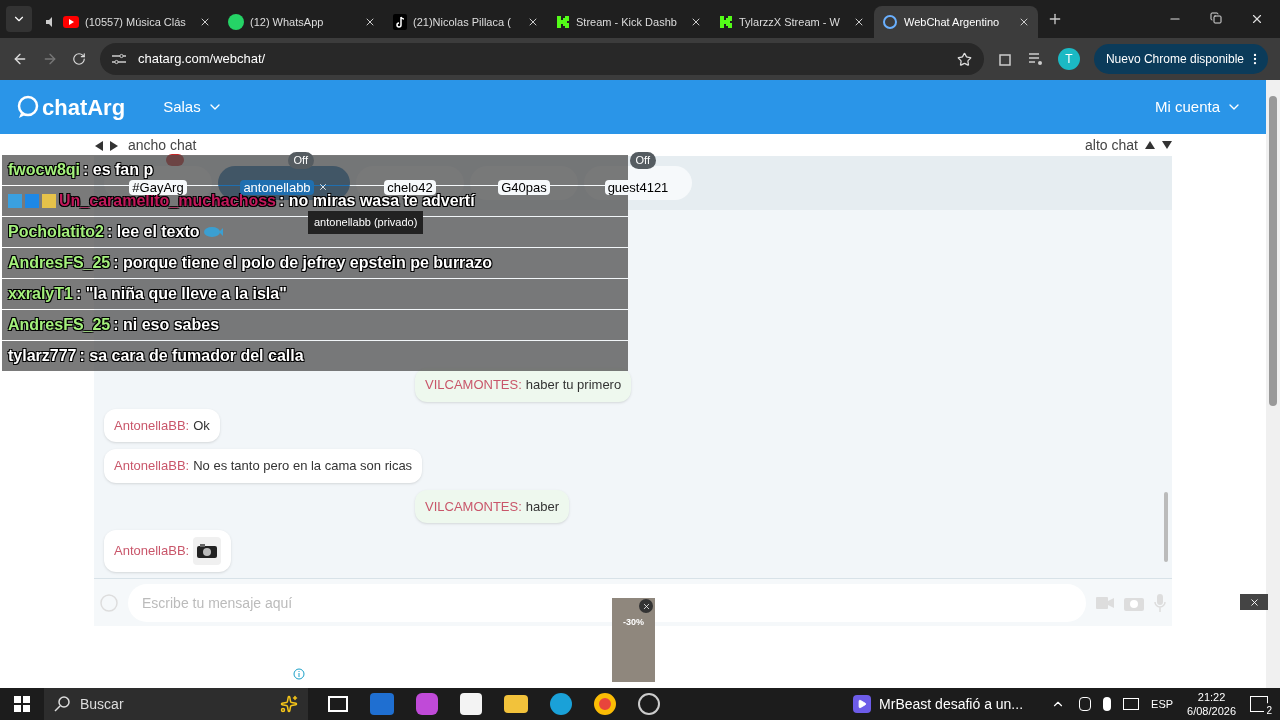 This screenshot has width=1280, height=720. What do you see at coordinates (289, 704) in the screenshot?
I see `sparkle-icon` at bounding box center [289, 704].